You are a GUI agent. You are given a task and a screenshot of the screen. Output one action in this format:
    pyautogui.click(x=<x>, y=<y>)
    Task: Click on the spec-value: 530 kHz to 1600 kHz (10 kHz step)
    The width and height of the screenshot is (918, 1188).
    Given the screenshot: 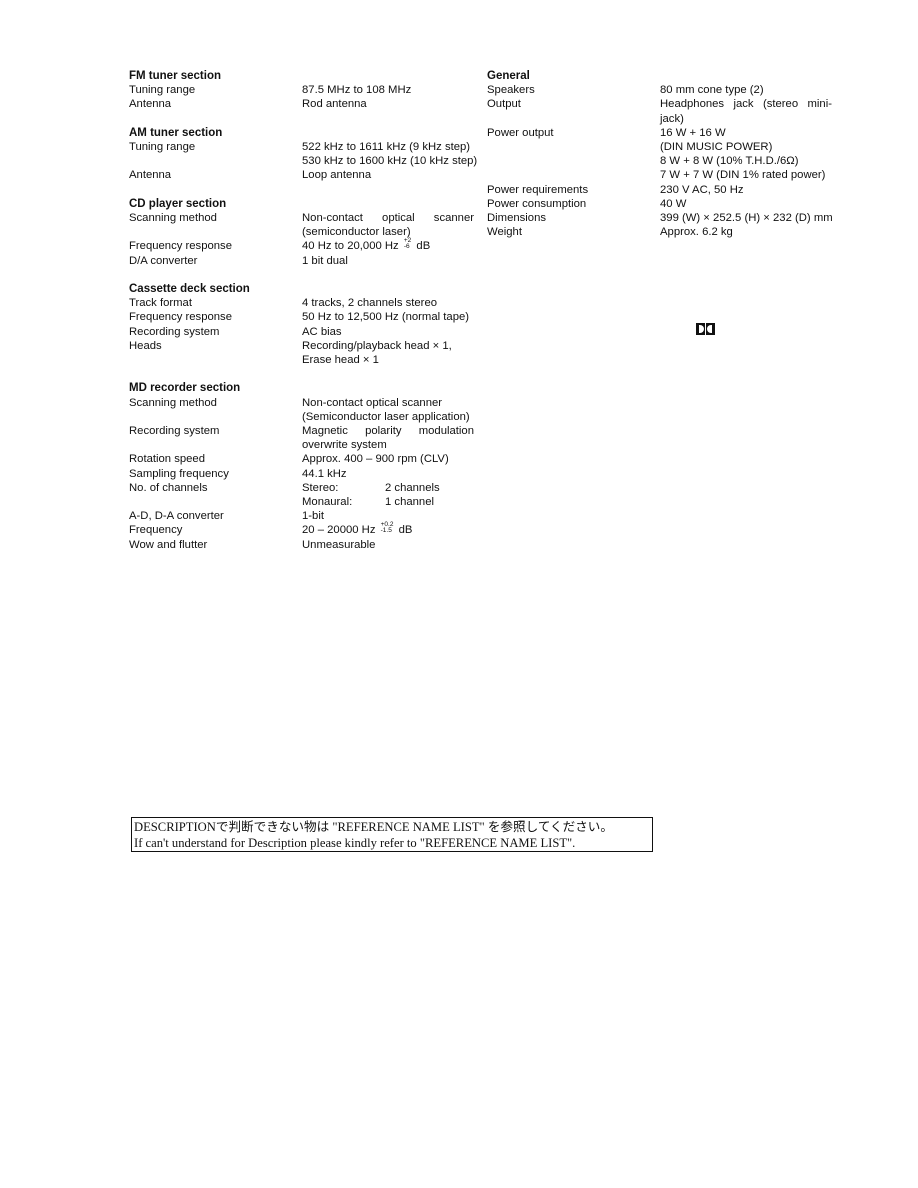 What is the action you would take?
    pyautogui.click(x=390, y=161)
    